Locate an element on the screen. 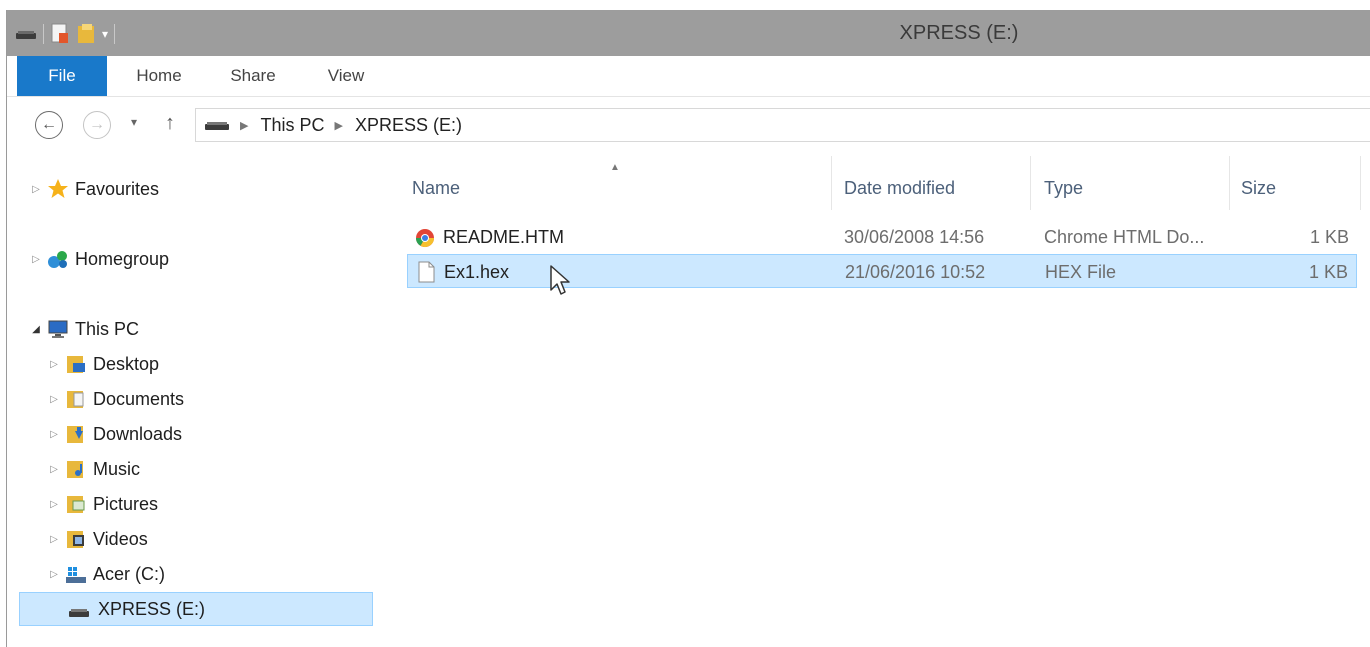 This screenshot has height=647, width=1370. computer-icon is located at coordinates (58, 329).